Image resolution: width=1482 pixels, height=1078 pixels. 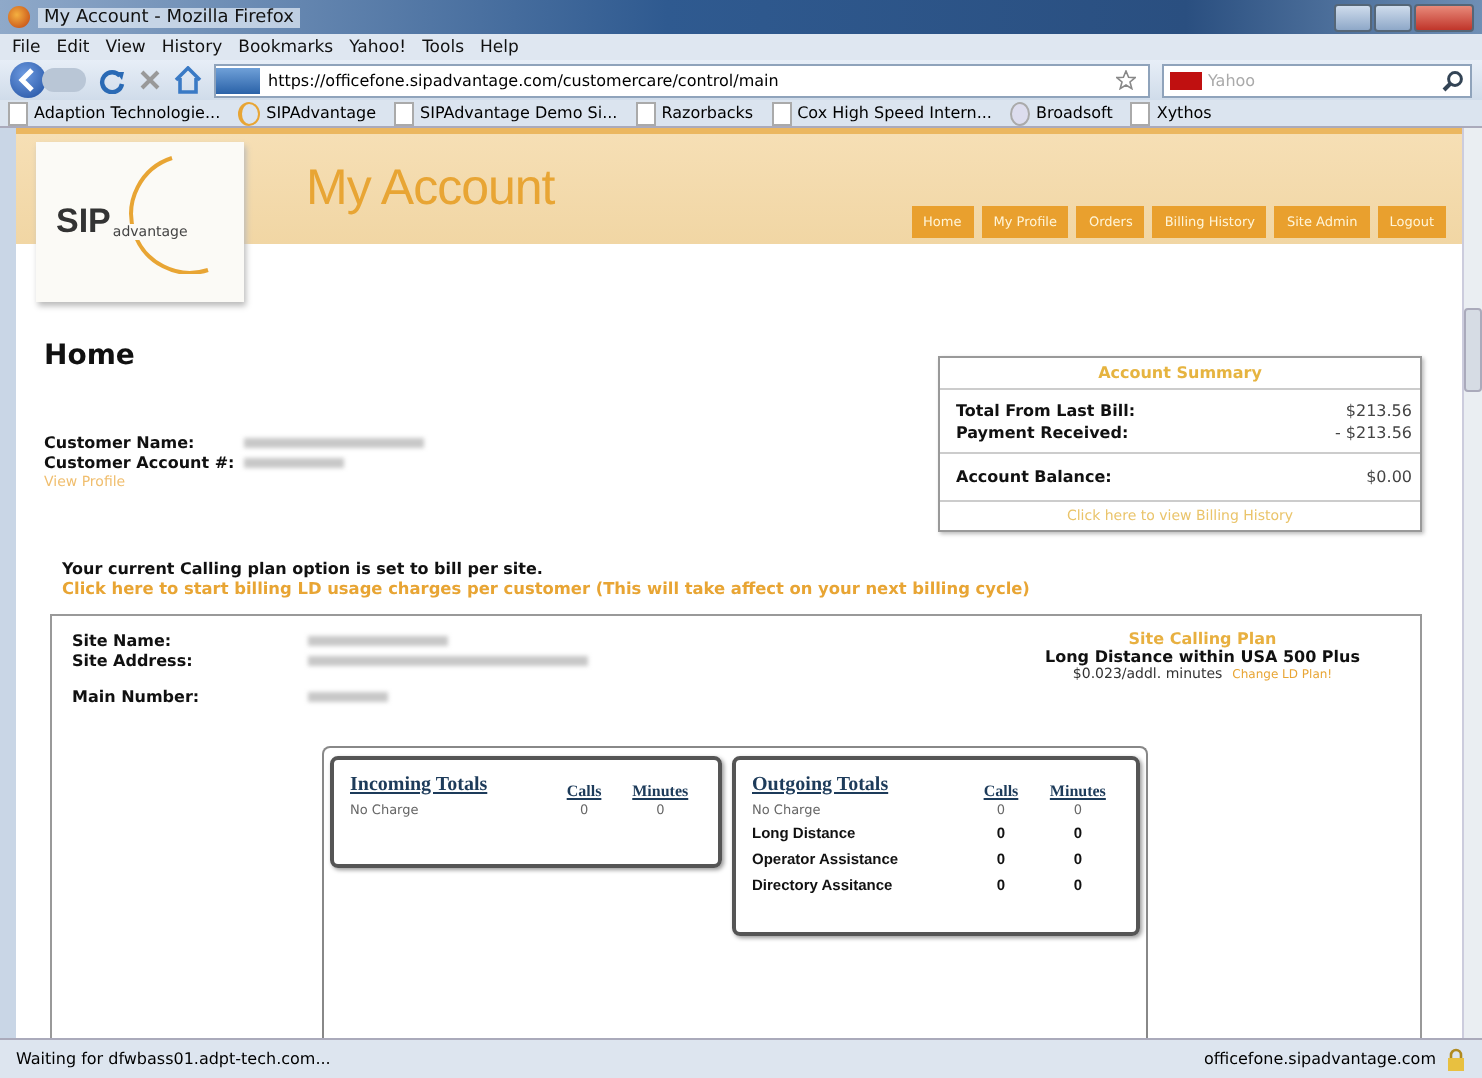 I want to click on field-label: Customer Account #:, so click(x=140, y=462).